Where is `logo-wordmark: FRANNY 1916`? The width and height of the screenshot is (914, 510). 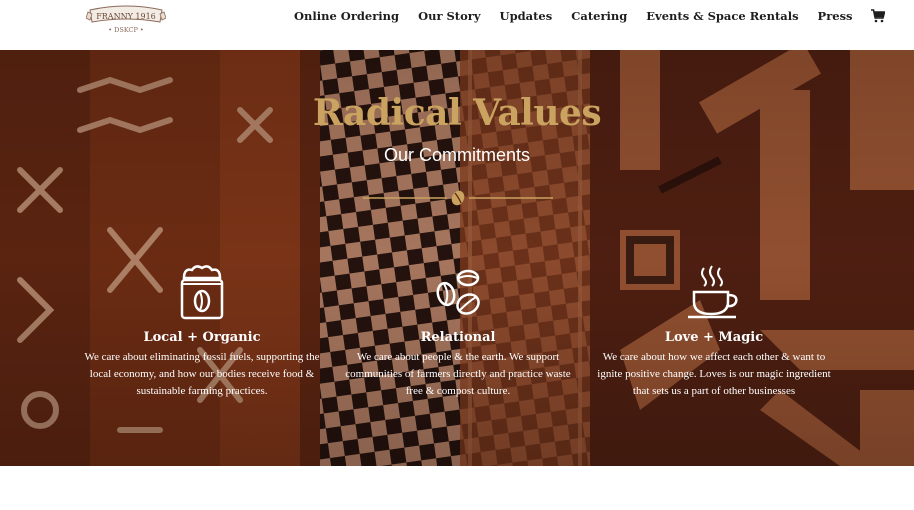 logo-wordmark: FRANNY 1916 is located at coordinates (126, 16).